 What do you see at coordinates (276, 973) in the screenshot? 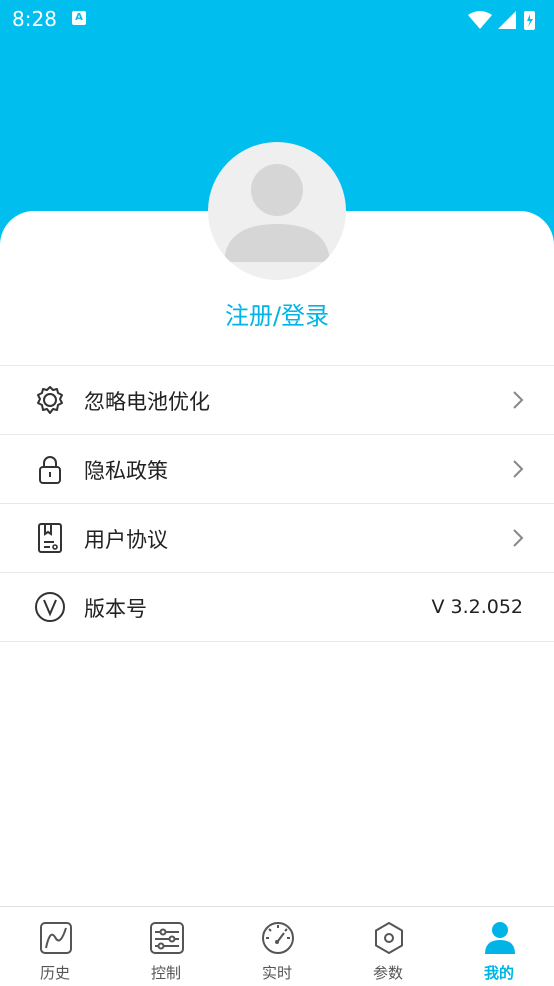
I see `tab-label: 实时` at bounding box center [276, 973].